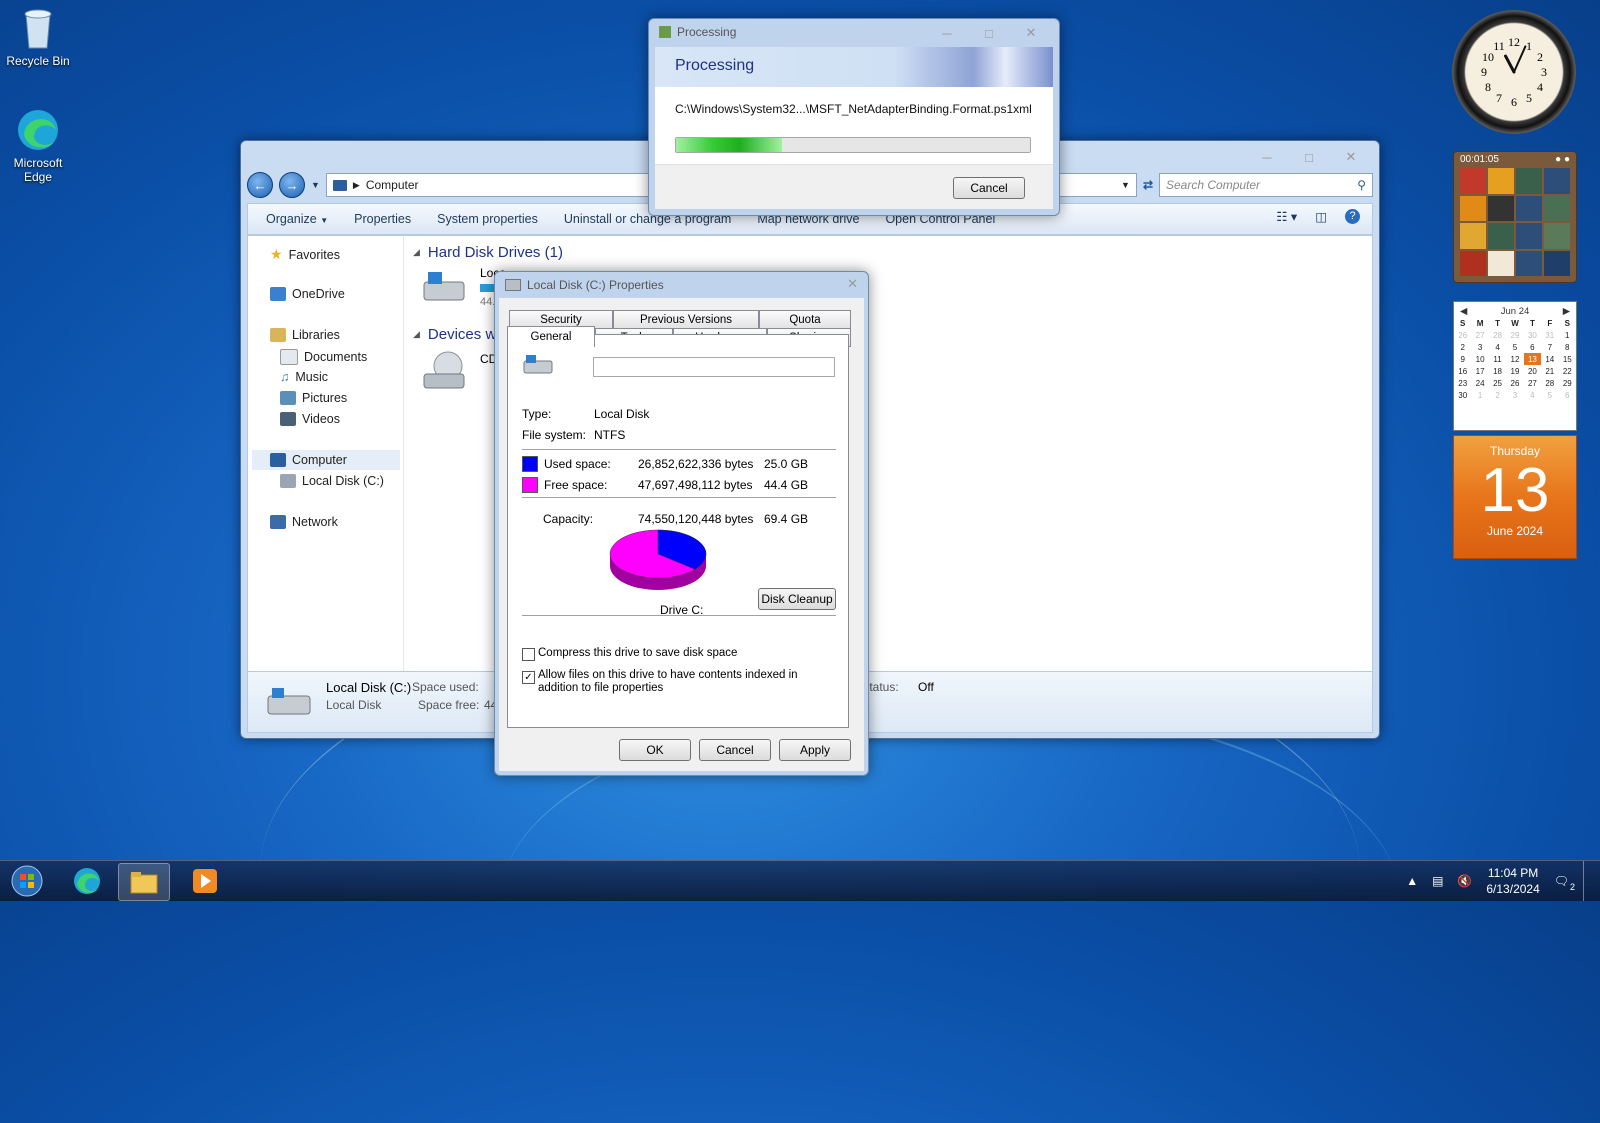  I want to click on recent-pages-dropdown-icon: ▼, so click(315, 185).